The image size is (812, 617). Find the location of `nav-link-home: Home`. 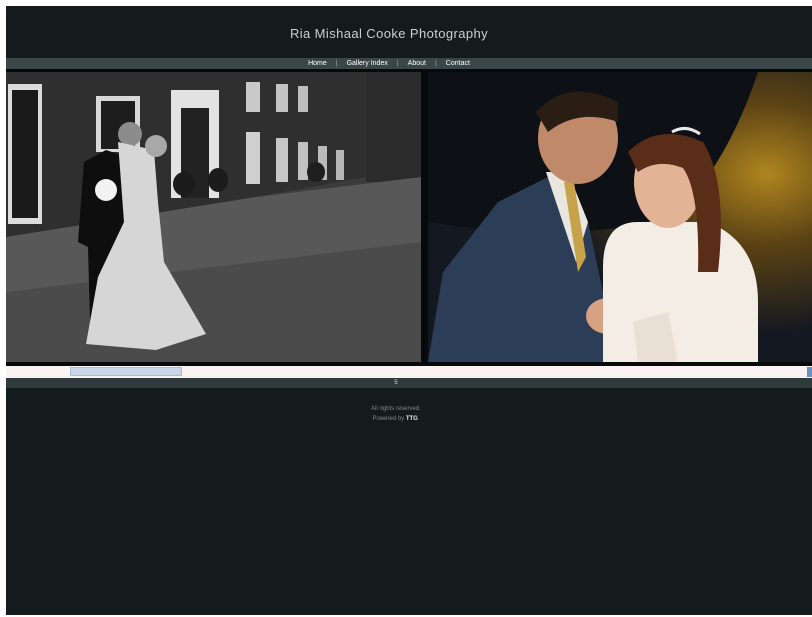

nav-link-home: Home is located at coordinates (317, 63).